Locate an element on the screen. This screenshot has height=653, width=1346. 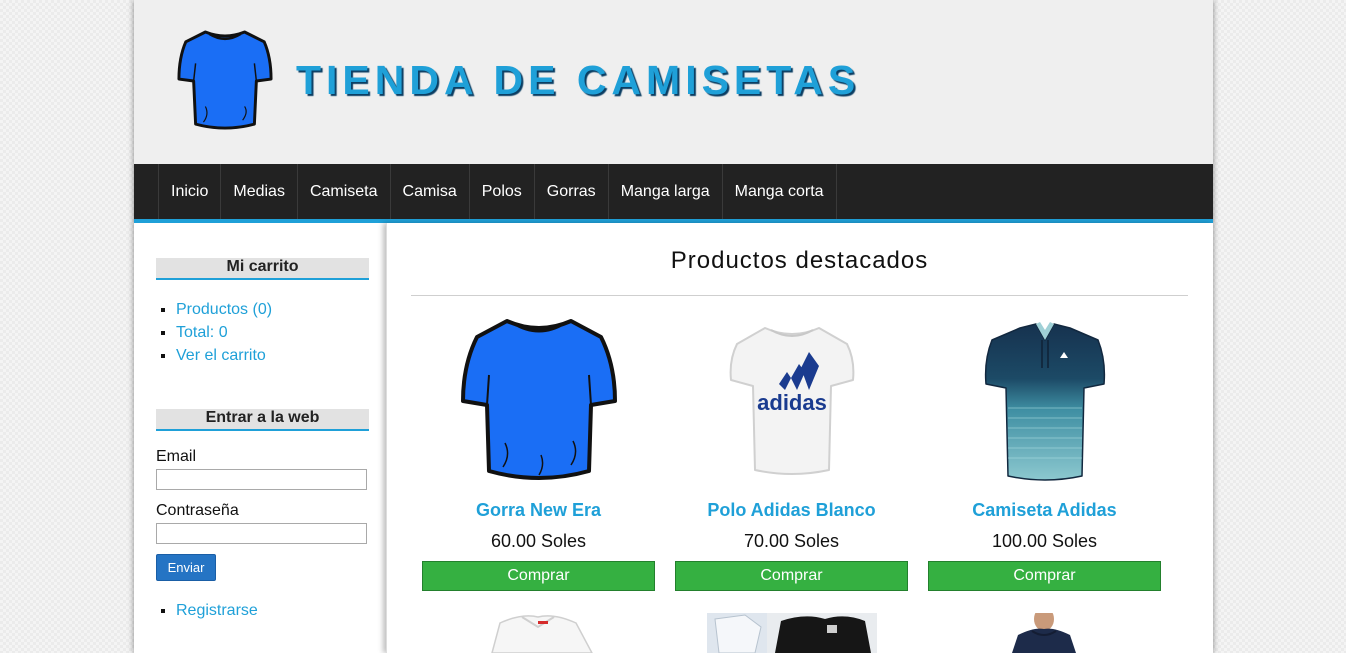
model-tshirt-icon is located at coordinates (1044, 633).